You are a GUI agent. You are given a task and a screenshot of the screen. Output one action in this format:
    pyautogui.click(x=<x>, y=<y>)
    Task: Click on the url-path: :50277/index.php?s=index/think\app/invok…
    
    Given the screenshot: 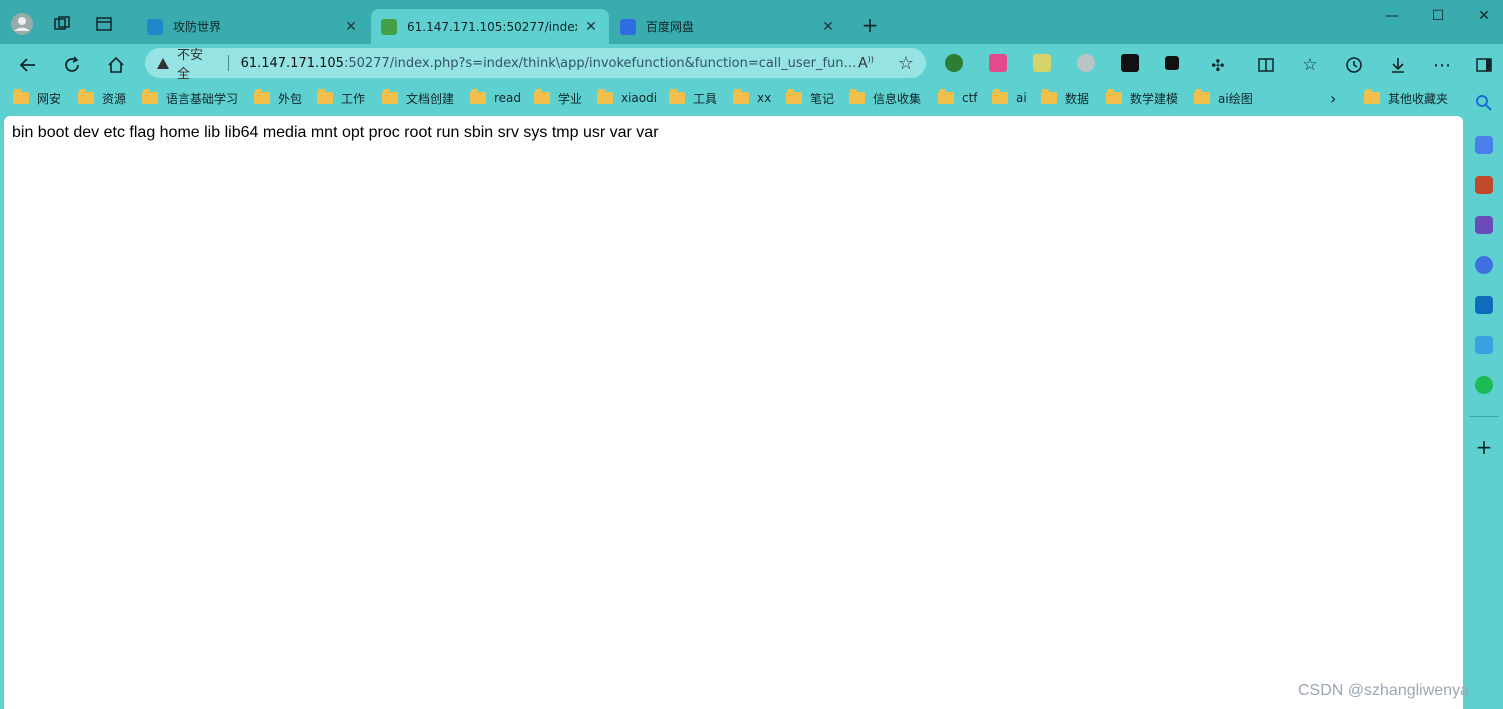 What is the action you would take?
    pyautogui.click(x=601, y=63)
    